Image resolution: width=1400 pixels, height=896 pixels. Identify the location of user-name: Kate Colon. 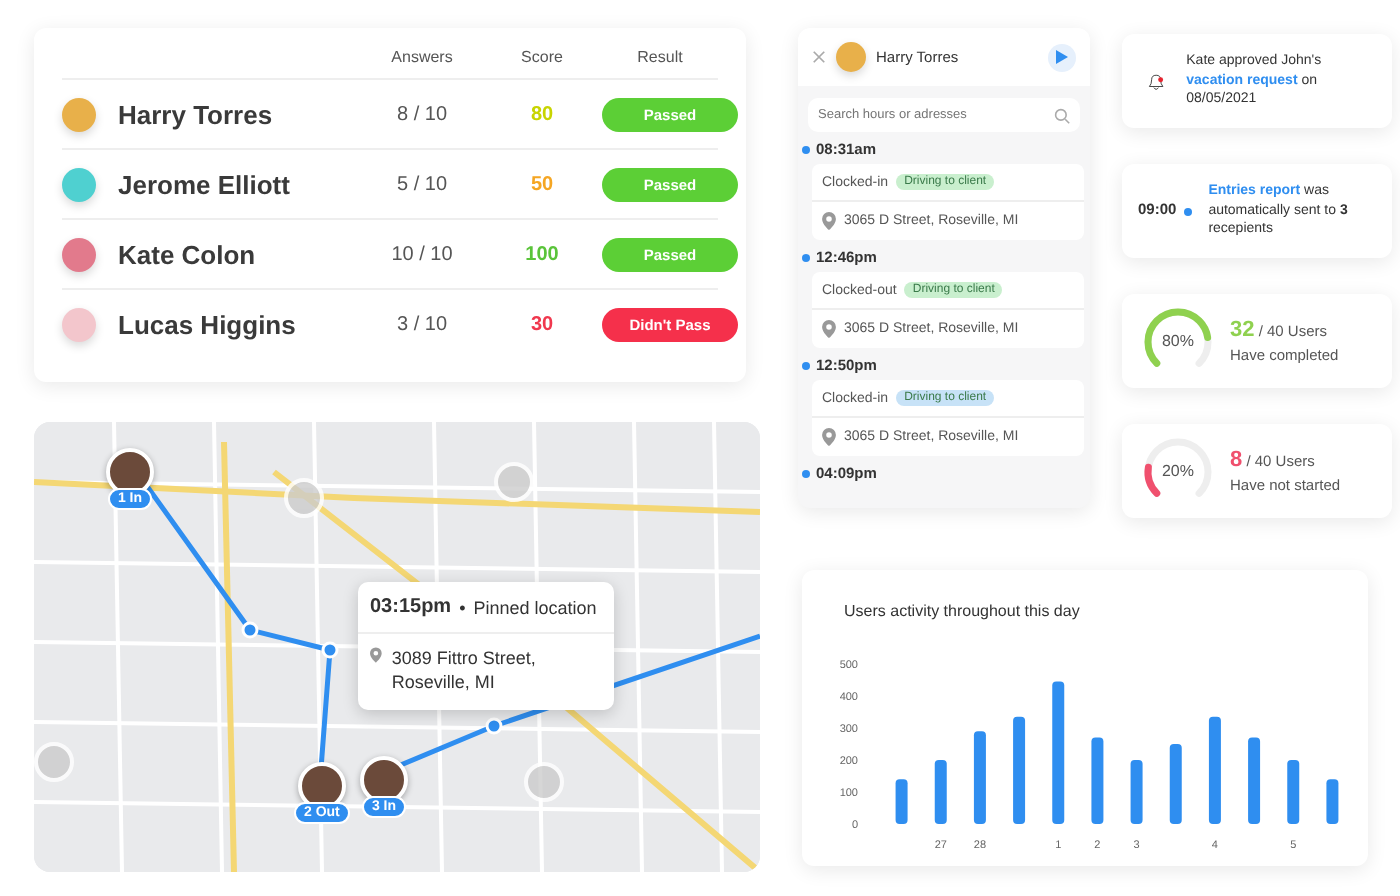
(188, 254).